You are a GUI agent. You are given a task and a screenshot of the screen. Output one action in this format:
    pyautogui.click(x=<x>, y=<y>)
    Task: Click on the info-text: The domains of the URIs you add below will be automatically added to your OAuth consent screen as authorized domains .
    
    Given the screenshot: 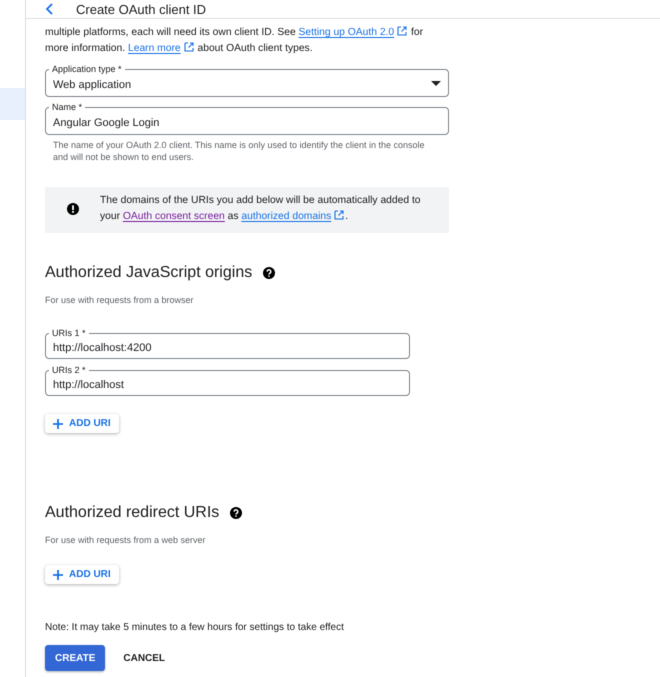 What is the action you would take?
    pyautogui.click(x=261, y=209)
    